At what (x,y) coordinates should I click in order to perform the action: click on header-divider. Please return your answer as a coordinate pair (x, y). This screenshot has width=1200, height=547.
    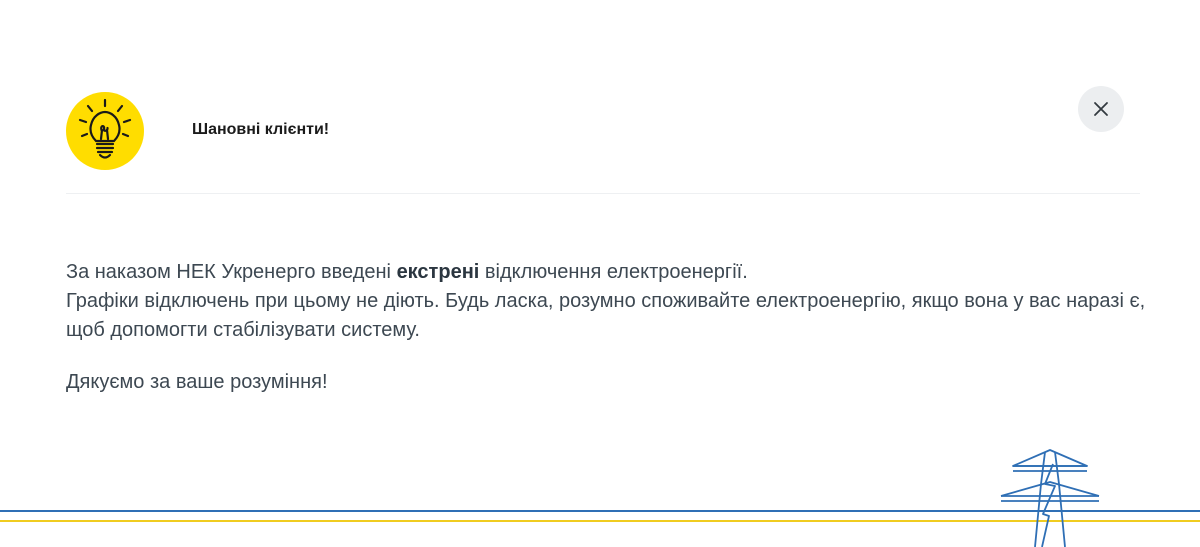
    Looking at the image, I should click on (603, 193).